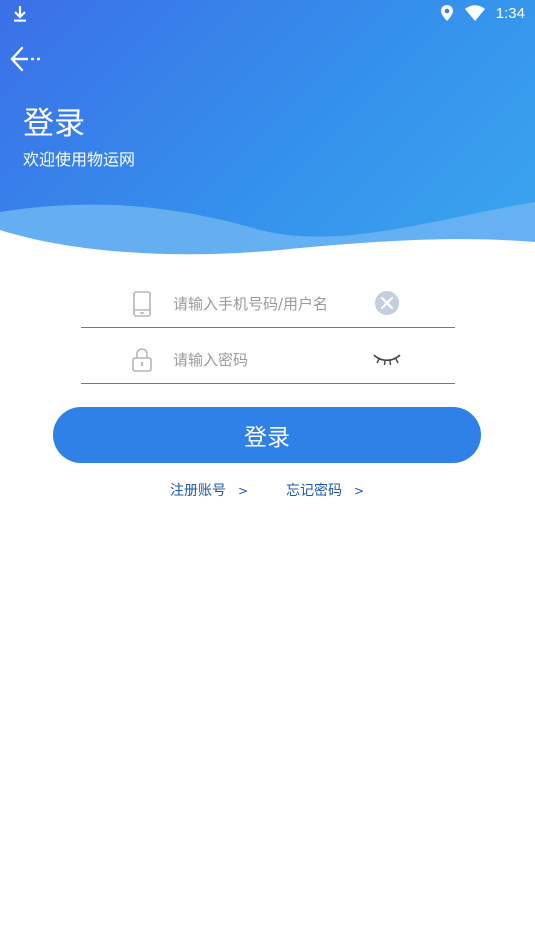 The width and height of the screenshot is (535, 951). I want to click on status-bar: 1:34, so click(267, 15).